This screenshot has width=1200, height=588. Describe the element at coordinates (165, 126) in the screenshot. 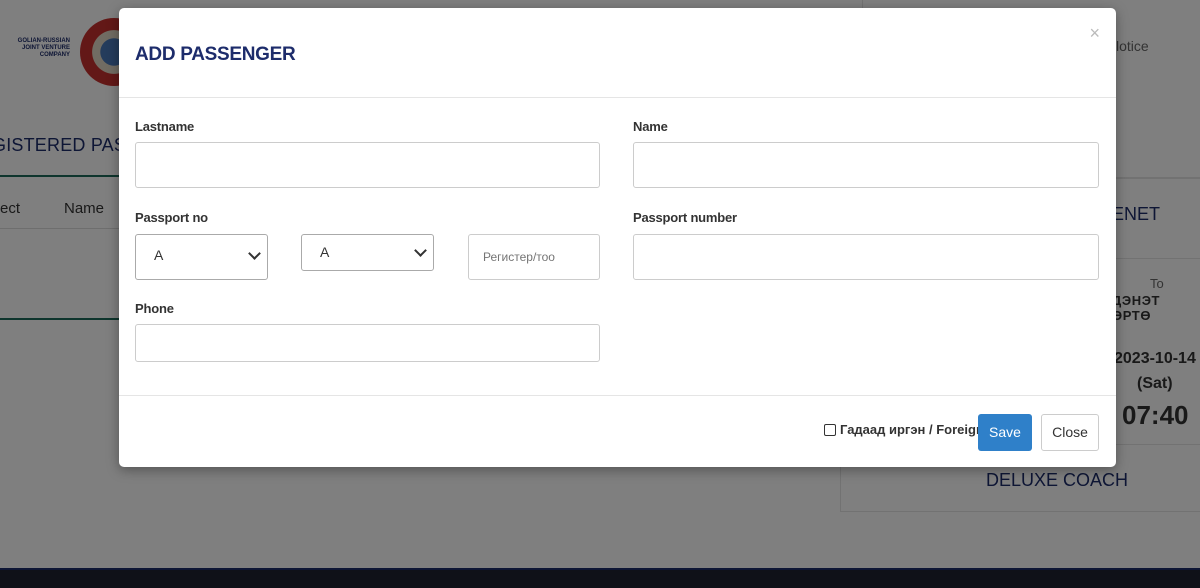

I see `lastname-label: Lastname` at that location.